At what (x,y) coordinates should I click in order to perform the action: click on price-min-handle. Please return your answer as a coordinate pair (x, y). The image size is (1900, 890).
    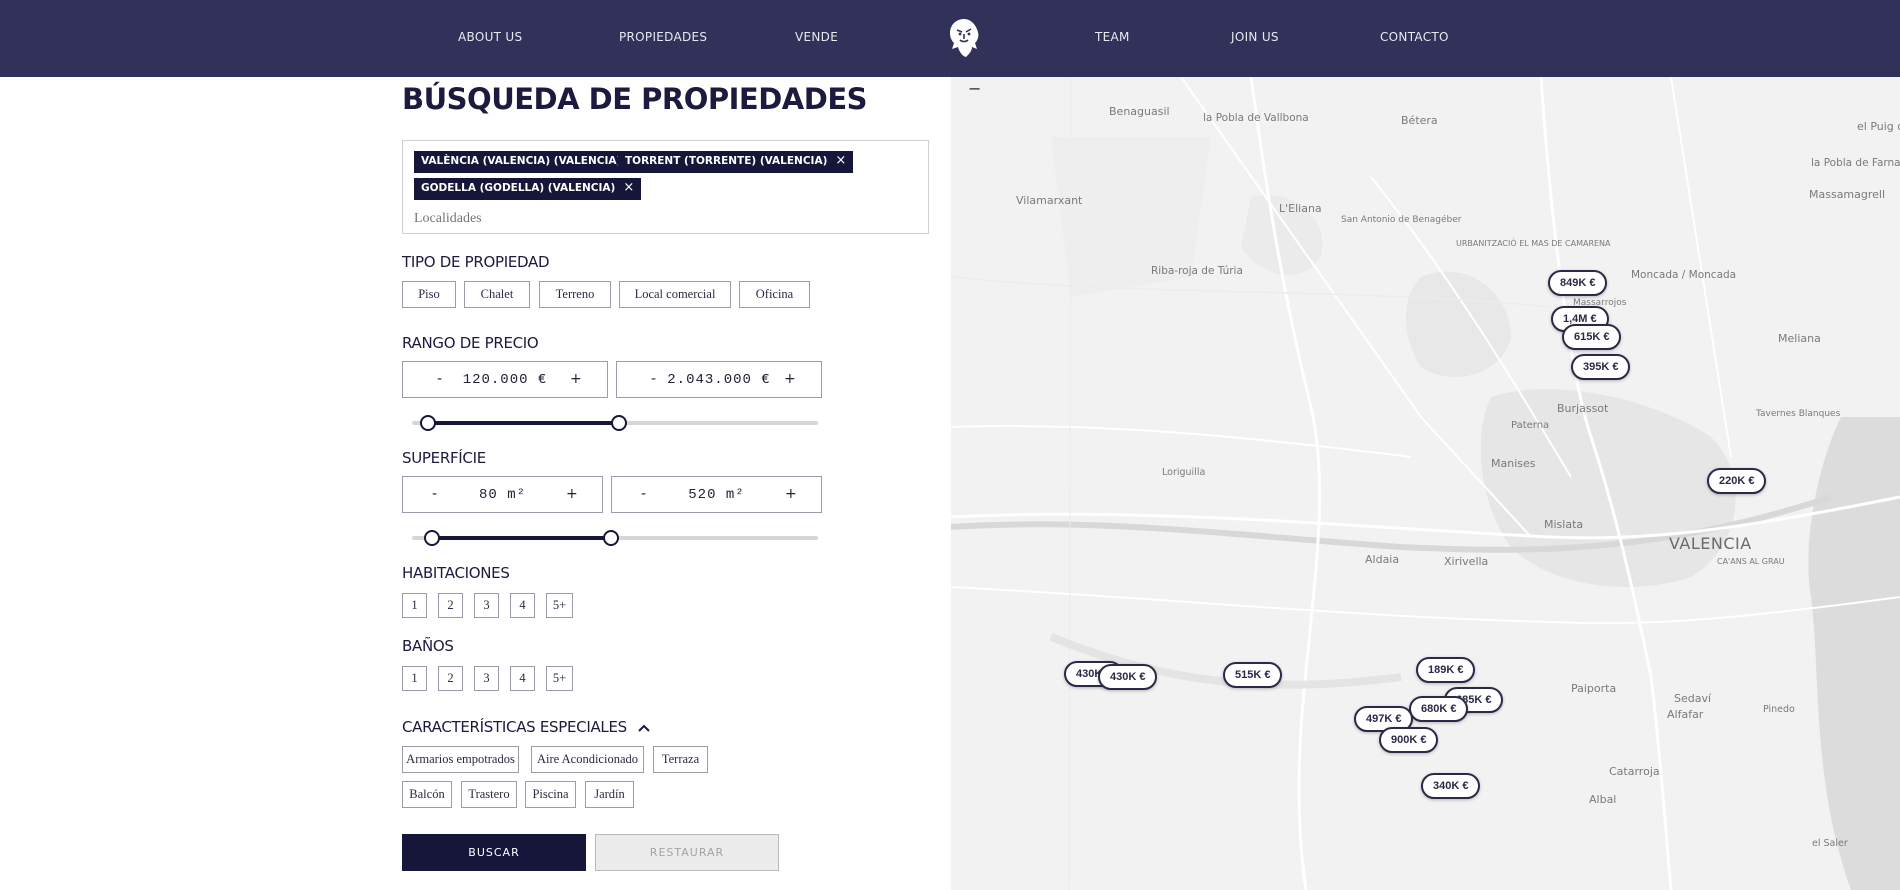
    Looking at the image, I should click on (428, 423).